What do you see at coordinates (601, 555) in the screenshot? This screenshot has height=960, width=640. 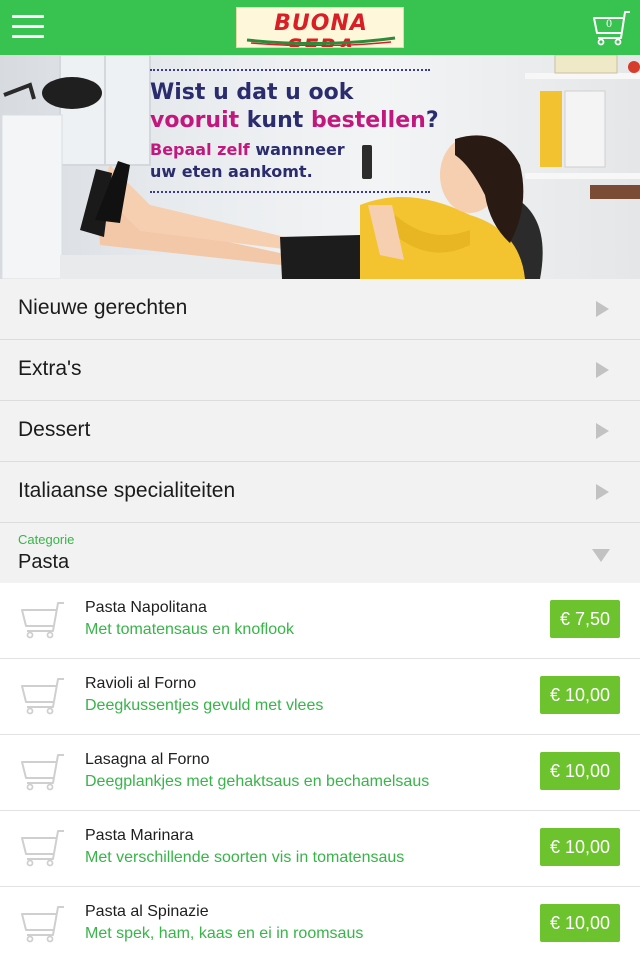 I see `chevron-down-icon` at bounding box center [601, 555].